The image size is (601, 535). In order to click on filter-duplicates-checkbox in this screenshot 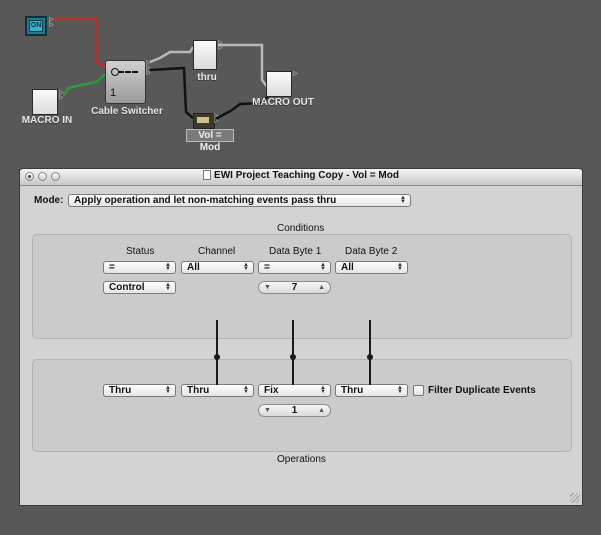, I will do `click(418, 390)`.